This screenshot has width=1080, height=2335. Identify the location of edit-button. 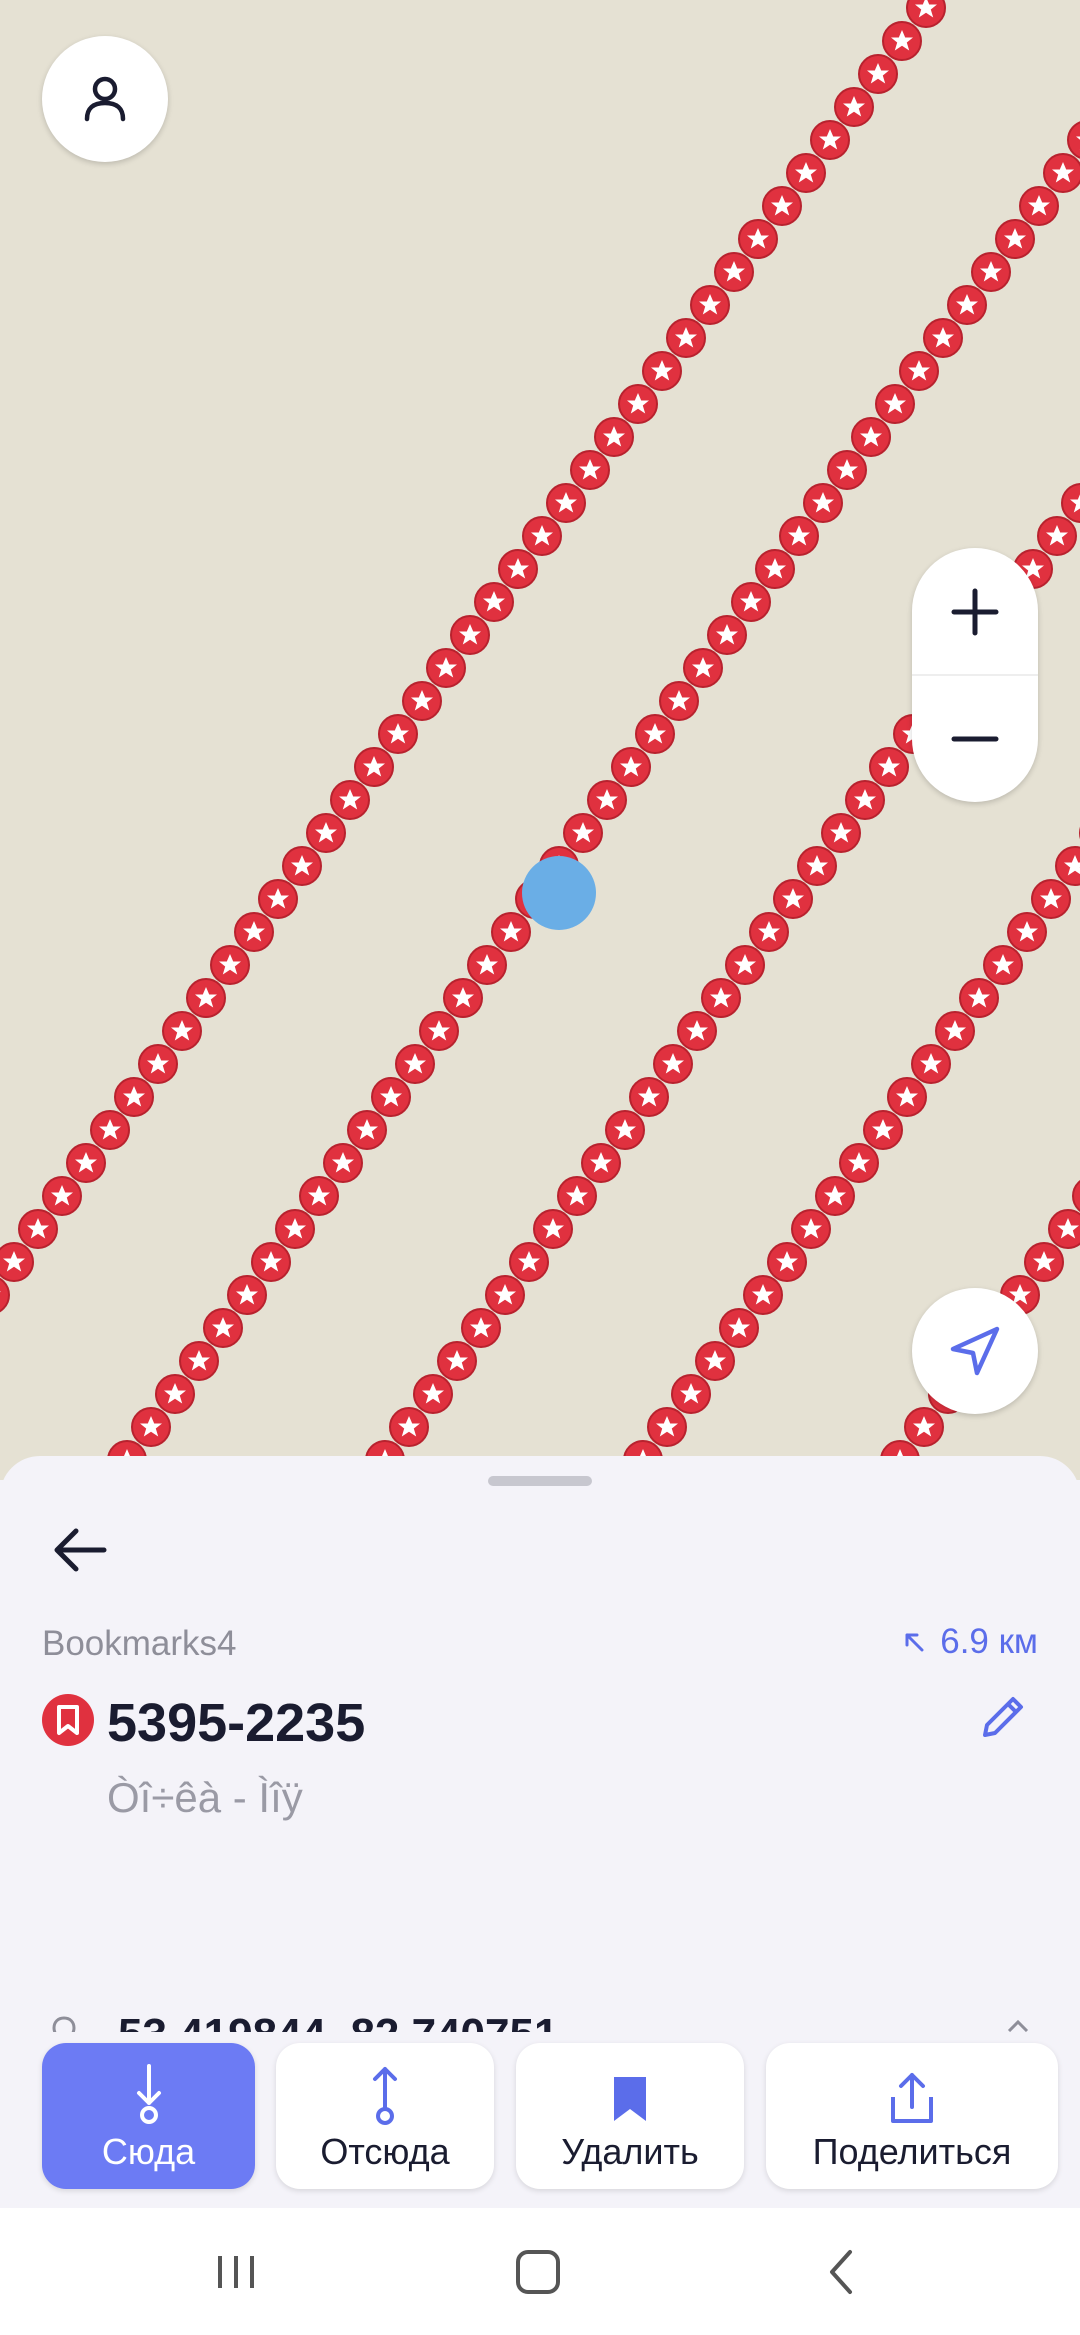
(1003, 1717).